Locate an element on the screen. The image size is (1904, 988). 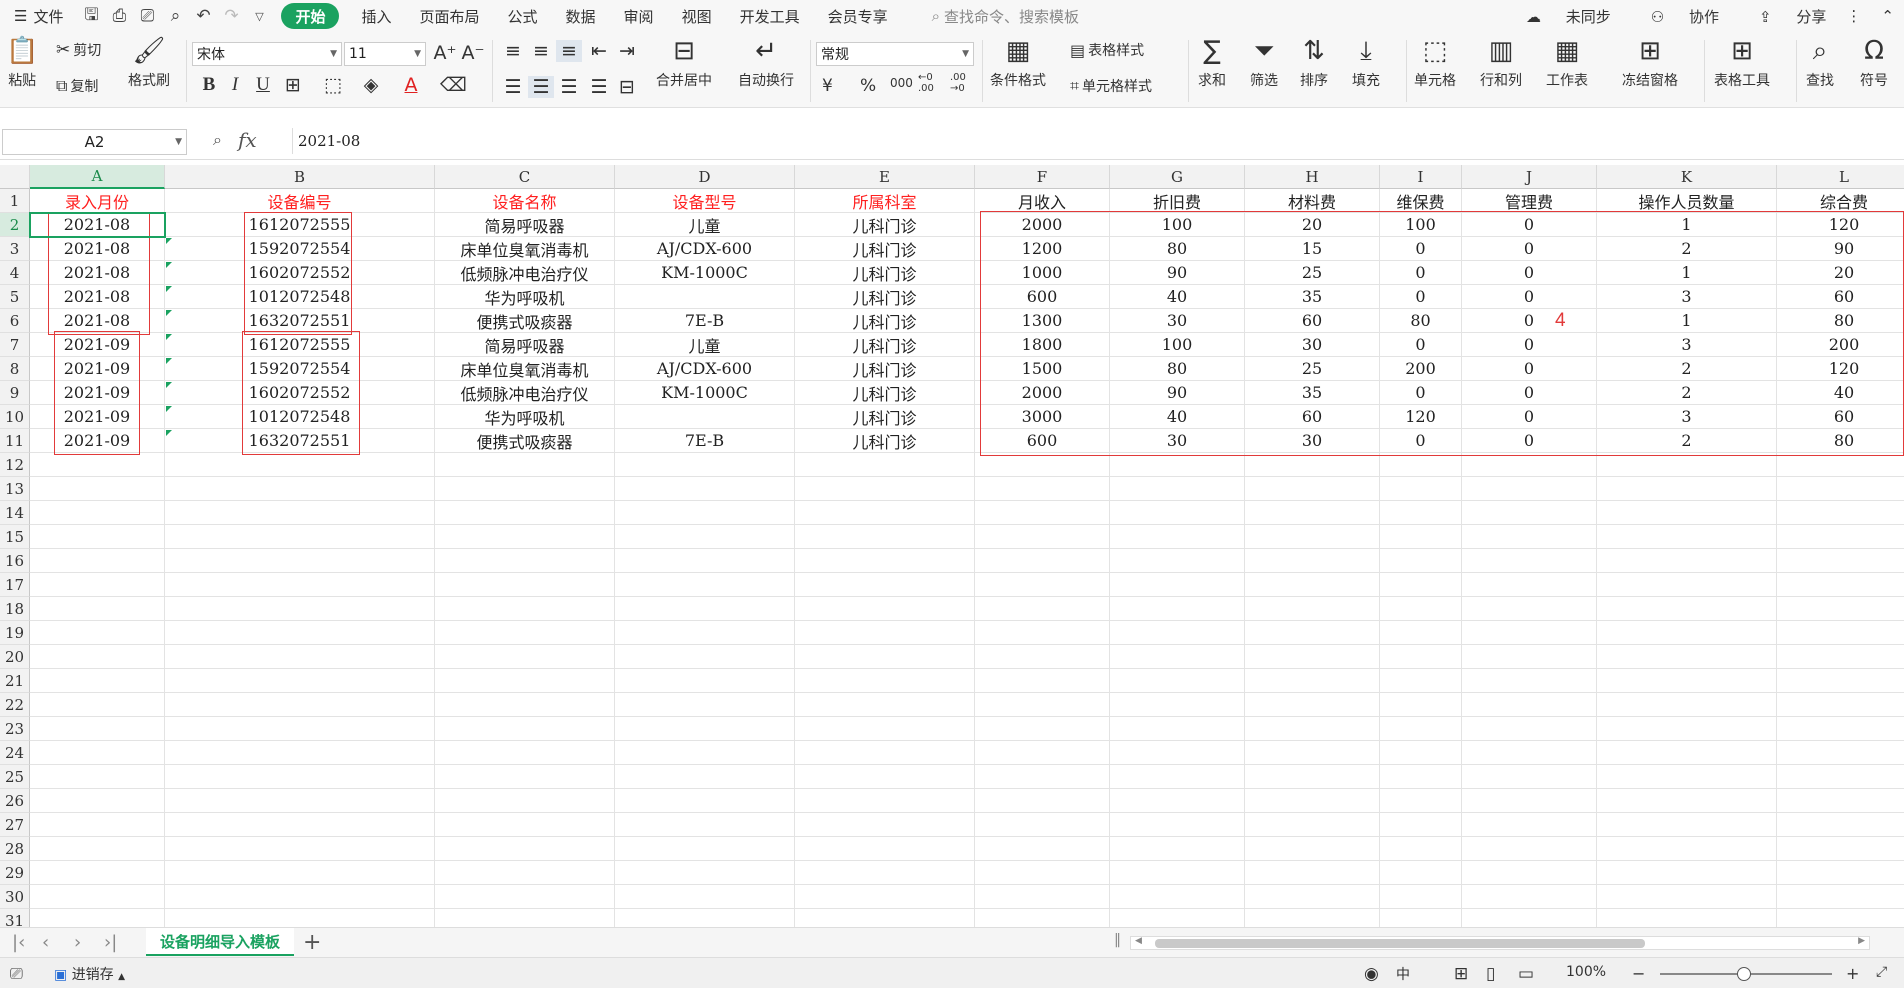
row-header: 26 is located at coordinates (15, 801).